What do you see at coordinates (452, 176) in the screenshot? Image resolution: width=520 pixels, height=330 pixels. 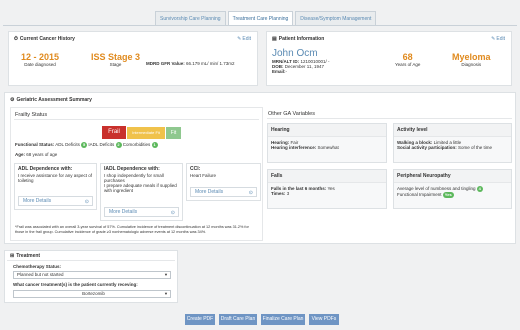 I see `neuropathy-title: Peripheral Neuropathy` at bounding box center [452, 176].